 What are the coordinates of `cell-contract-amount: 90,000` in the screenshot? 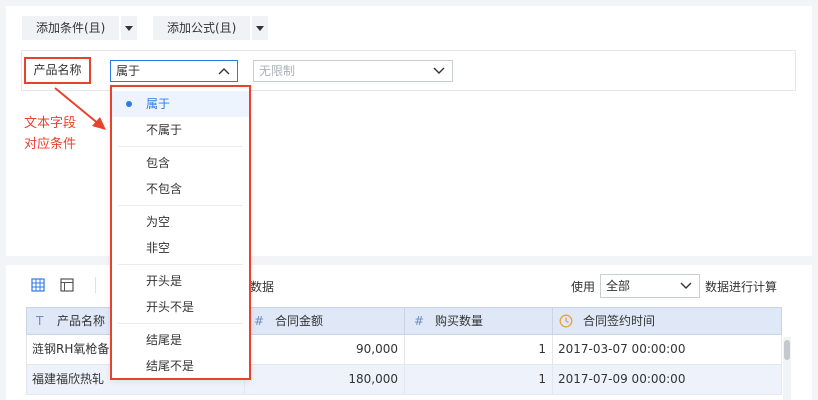 It's located at (325, 349).